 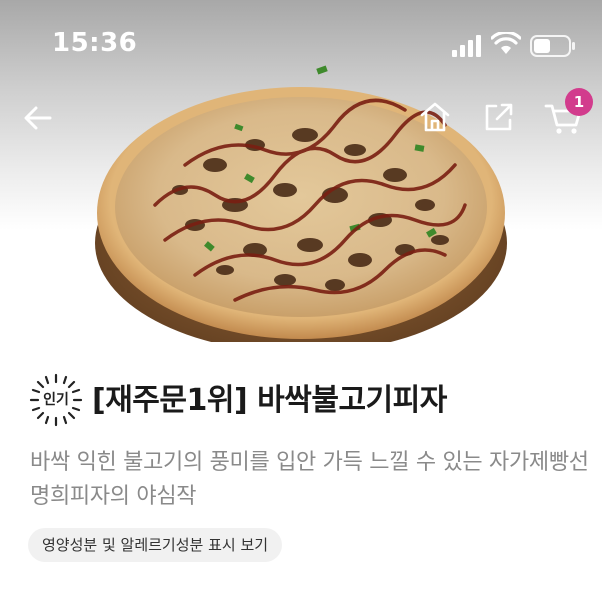 What do you see at coordinates (499, 117) in the screenshot?
I see `share-icon` at bounding box center [499, 117].